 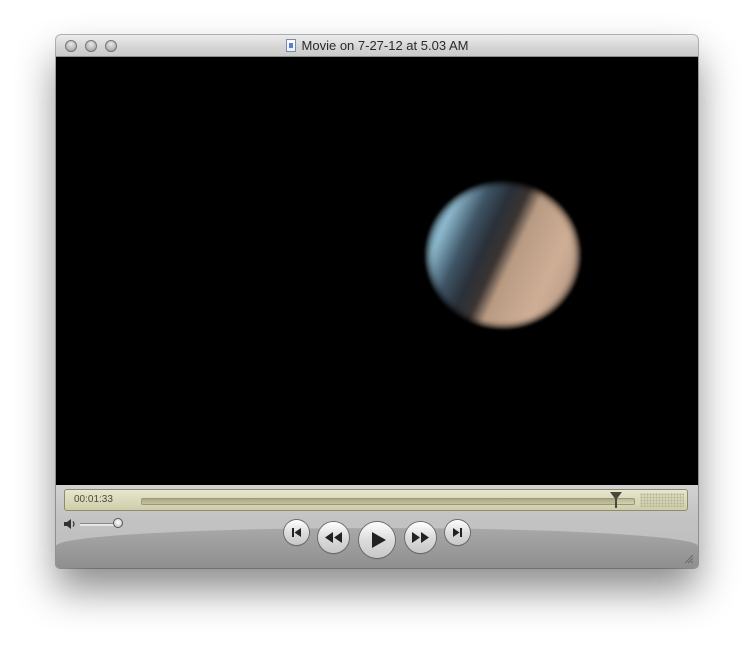 I want to click on skip-forward-icon, so click(x=457, y=532).